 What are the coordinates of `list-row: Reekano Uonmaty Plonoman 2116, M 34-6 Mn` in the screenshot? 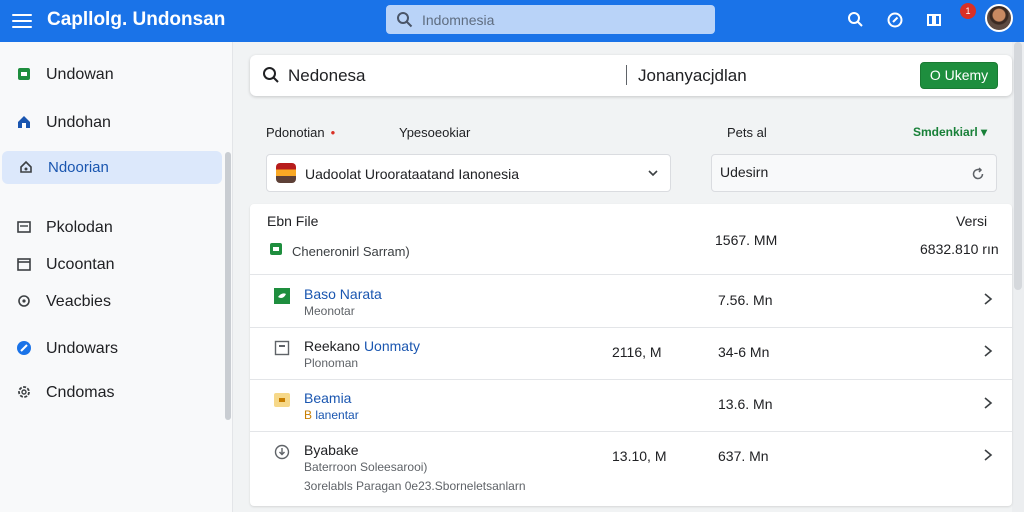 It's located at (631, 354).